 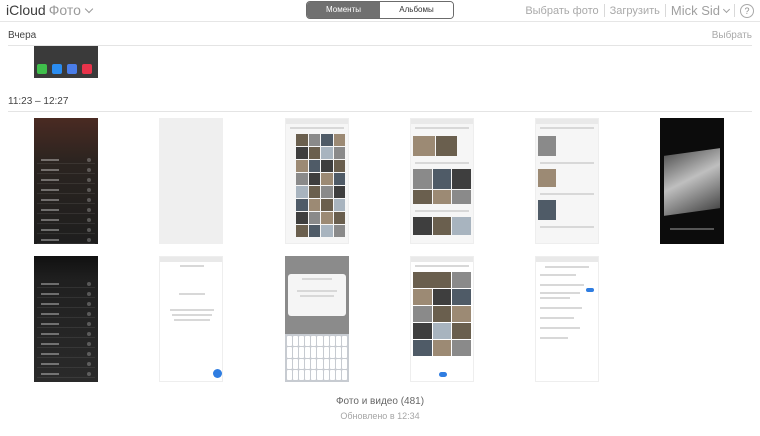 I want to click on toggle-icon, so click(x=590, y=290).